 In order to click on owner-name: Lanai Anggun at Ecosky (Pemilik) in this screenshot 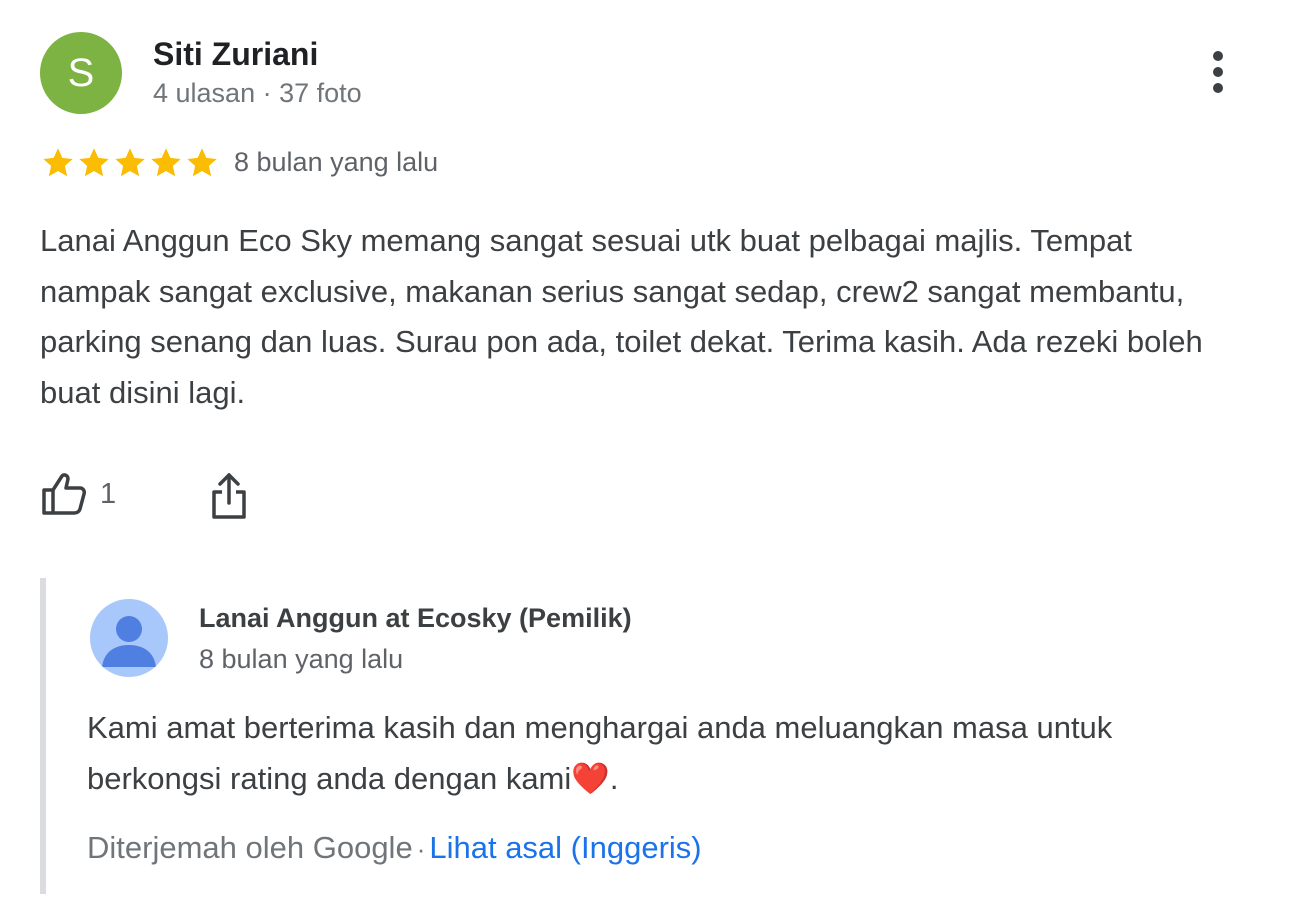, I will do `click(415, 618)`.